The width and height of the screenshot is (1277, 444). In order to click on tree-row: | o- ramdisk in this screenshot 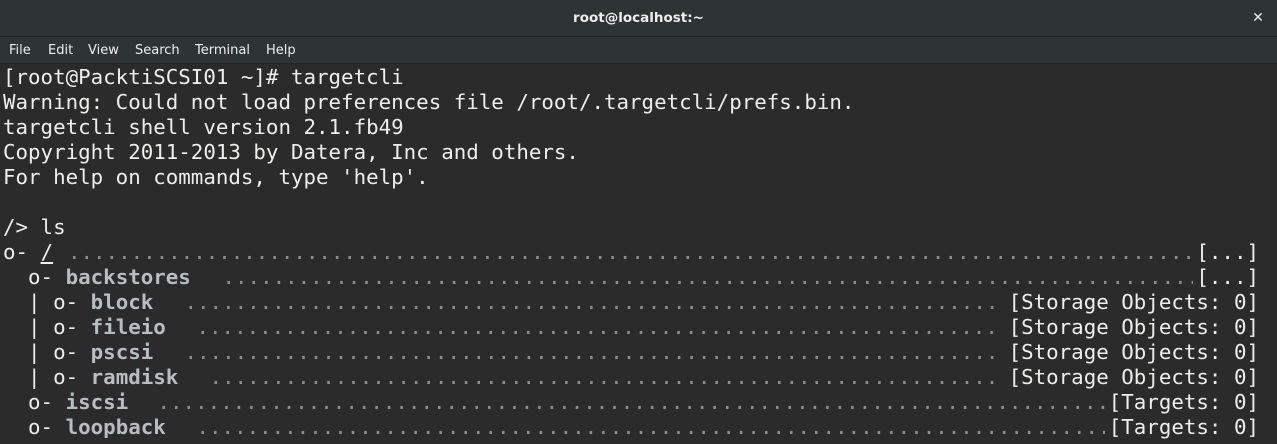, I will do `click(90, 377)`.